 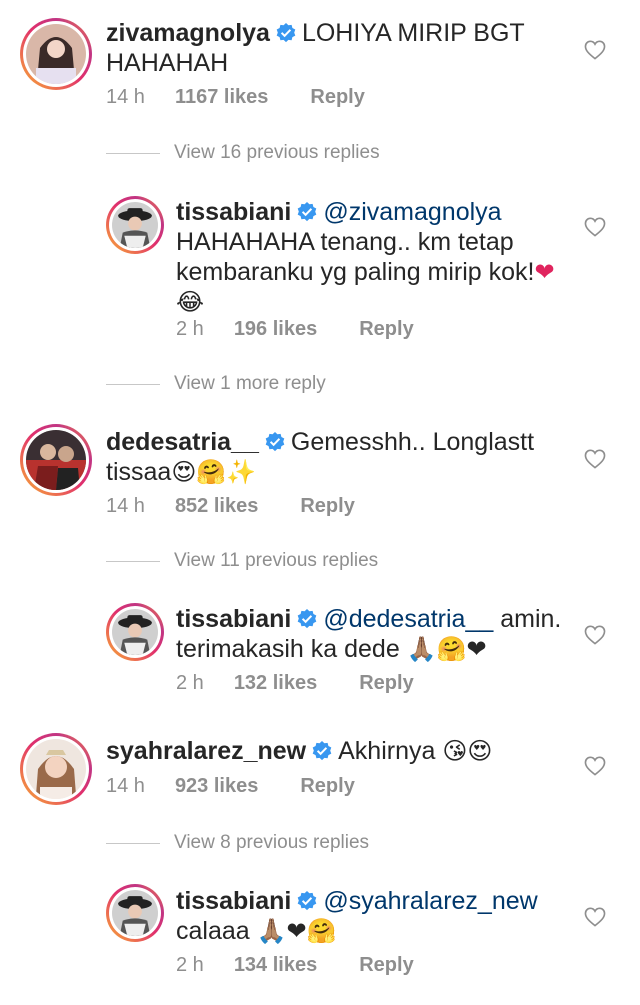 What do you see at coordinates (276, 561) in the screenshot?
I see `view-replies-label: View 11 previous replies` at bounding box center [276, 561].